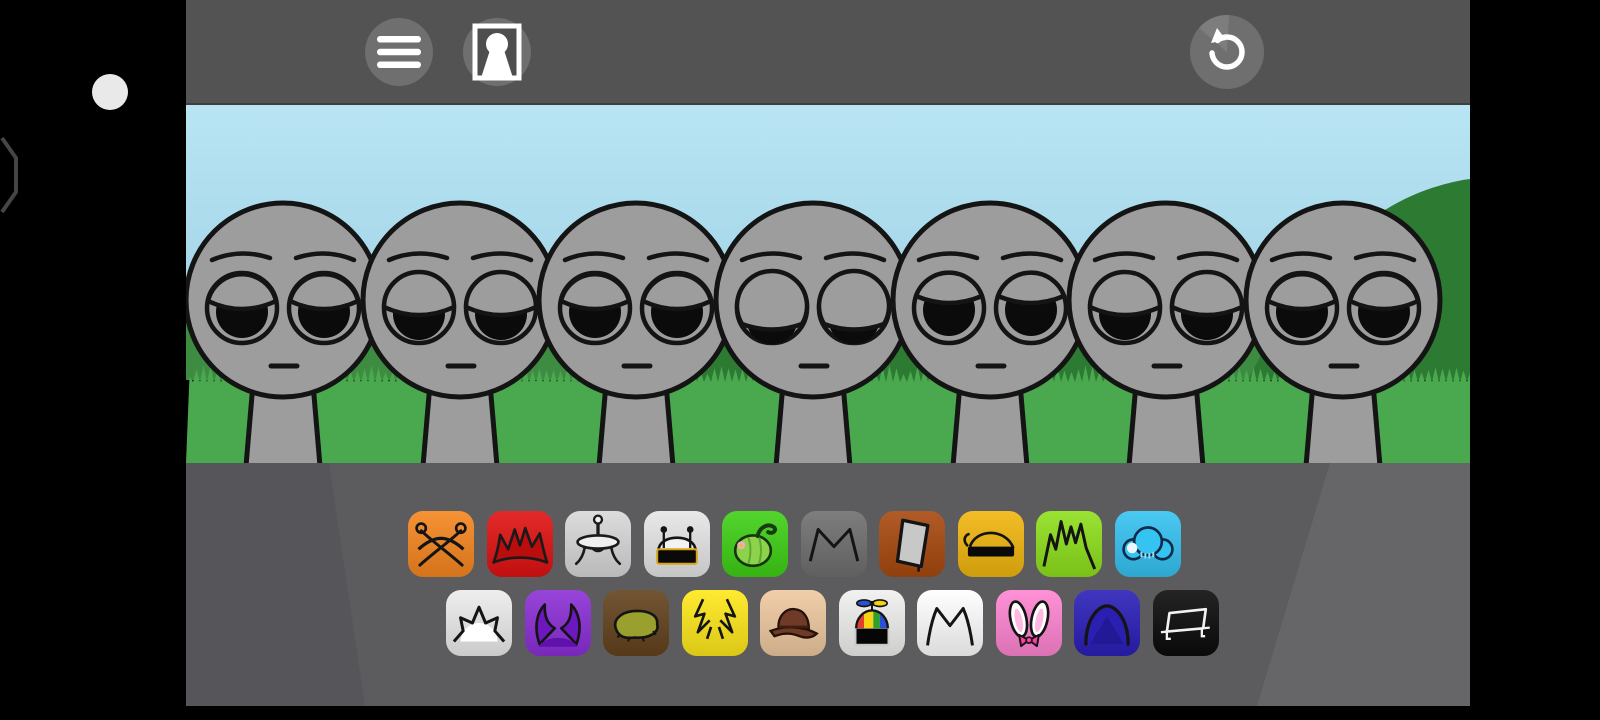 The width and height of the screenshot is (1600, 720). Describe the element at coordinates (828, 52) in the screenshot. I see `header-bar` at that location.